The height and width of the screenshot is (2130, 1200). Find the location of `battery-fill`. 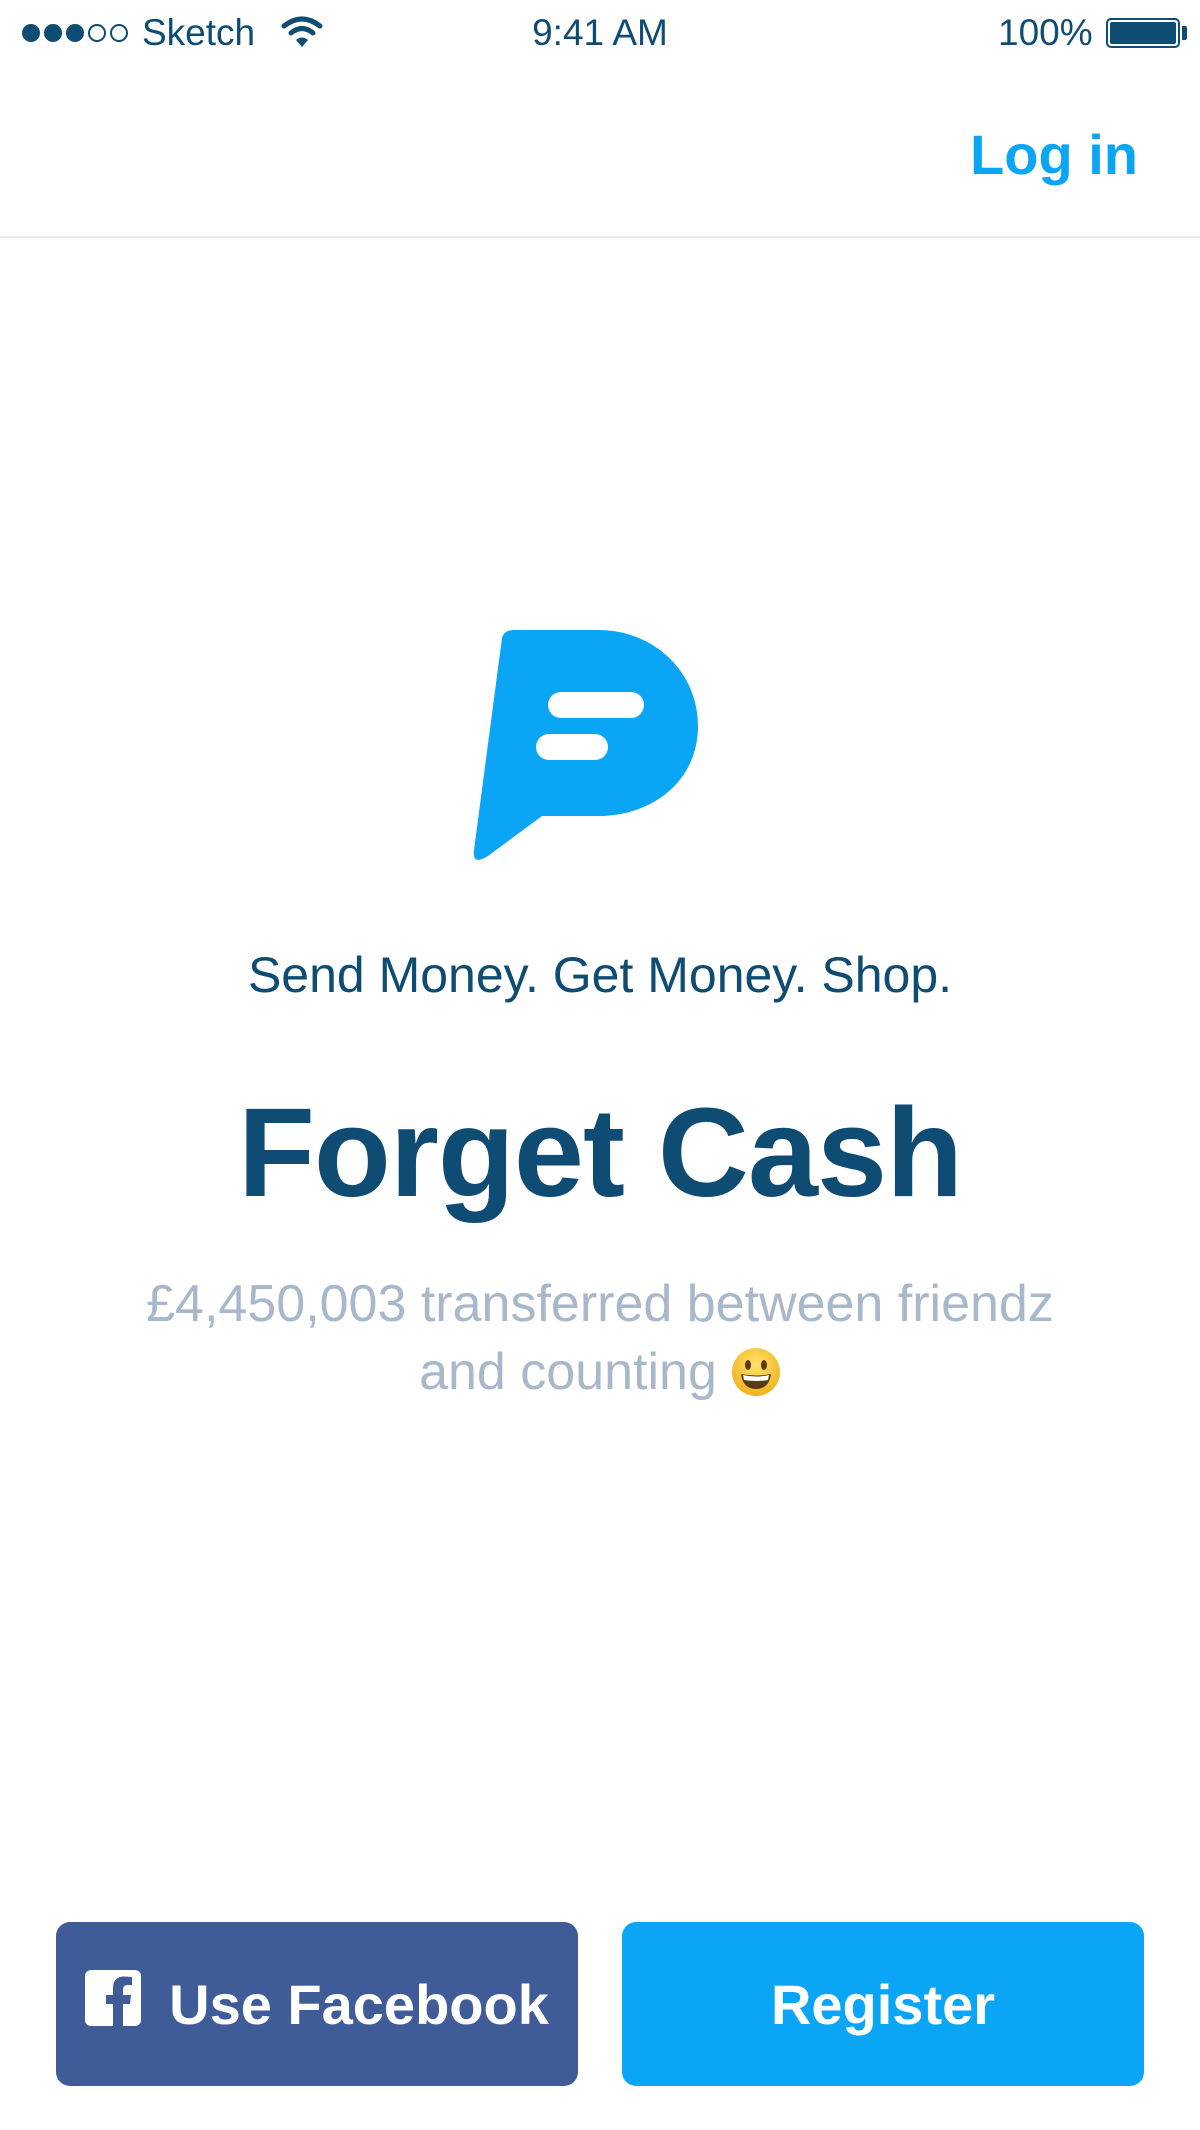

battery-fill is located at coordinates (1143, 33).